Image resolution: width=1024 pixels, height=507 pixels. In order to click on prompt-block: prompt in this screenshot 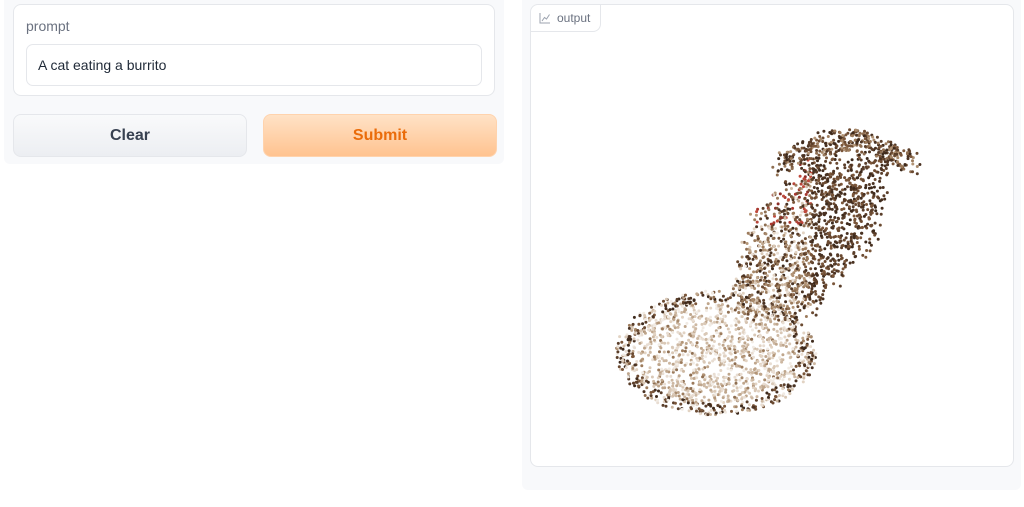, I will do `click(254, 50)`.